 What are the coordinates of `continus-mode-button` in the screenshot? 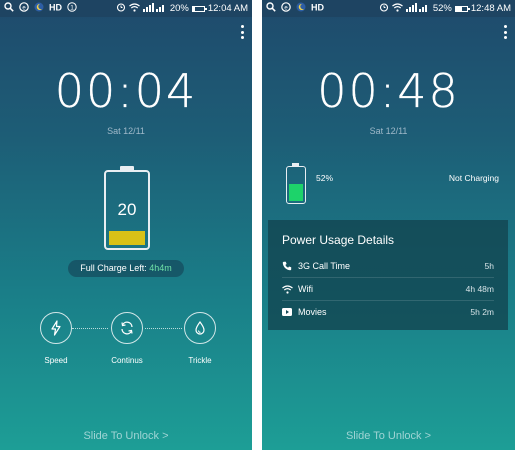 It's located at (127, 328).